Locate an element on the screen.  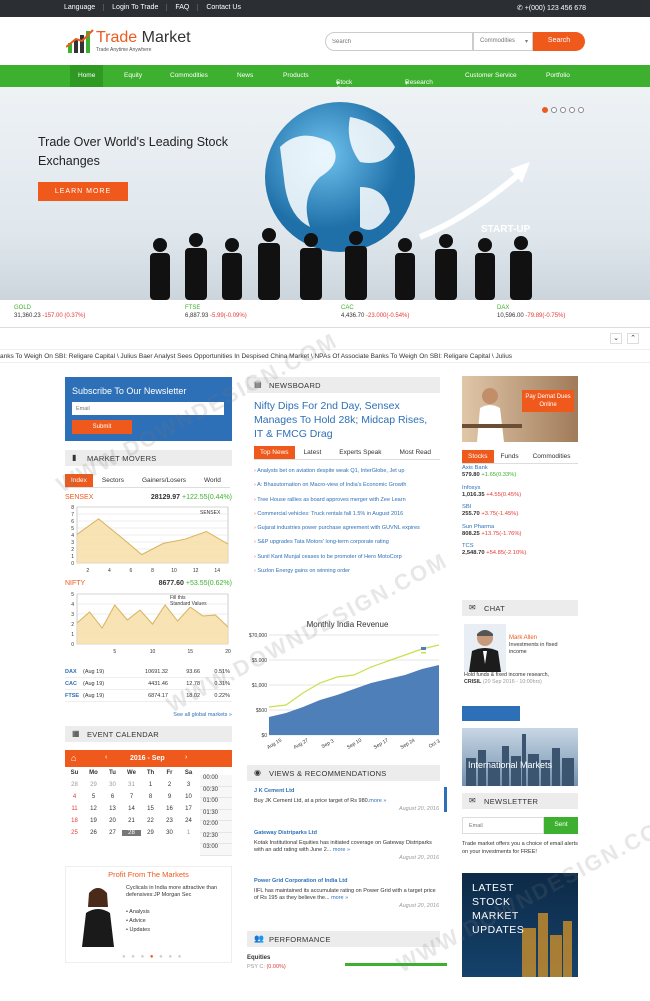
chevron-down-icon: ⌄ is located at coordinates (616, 338).